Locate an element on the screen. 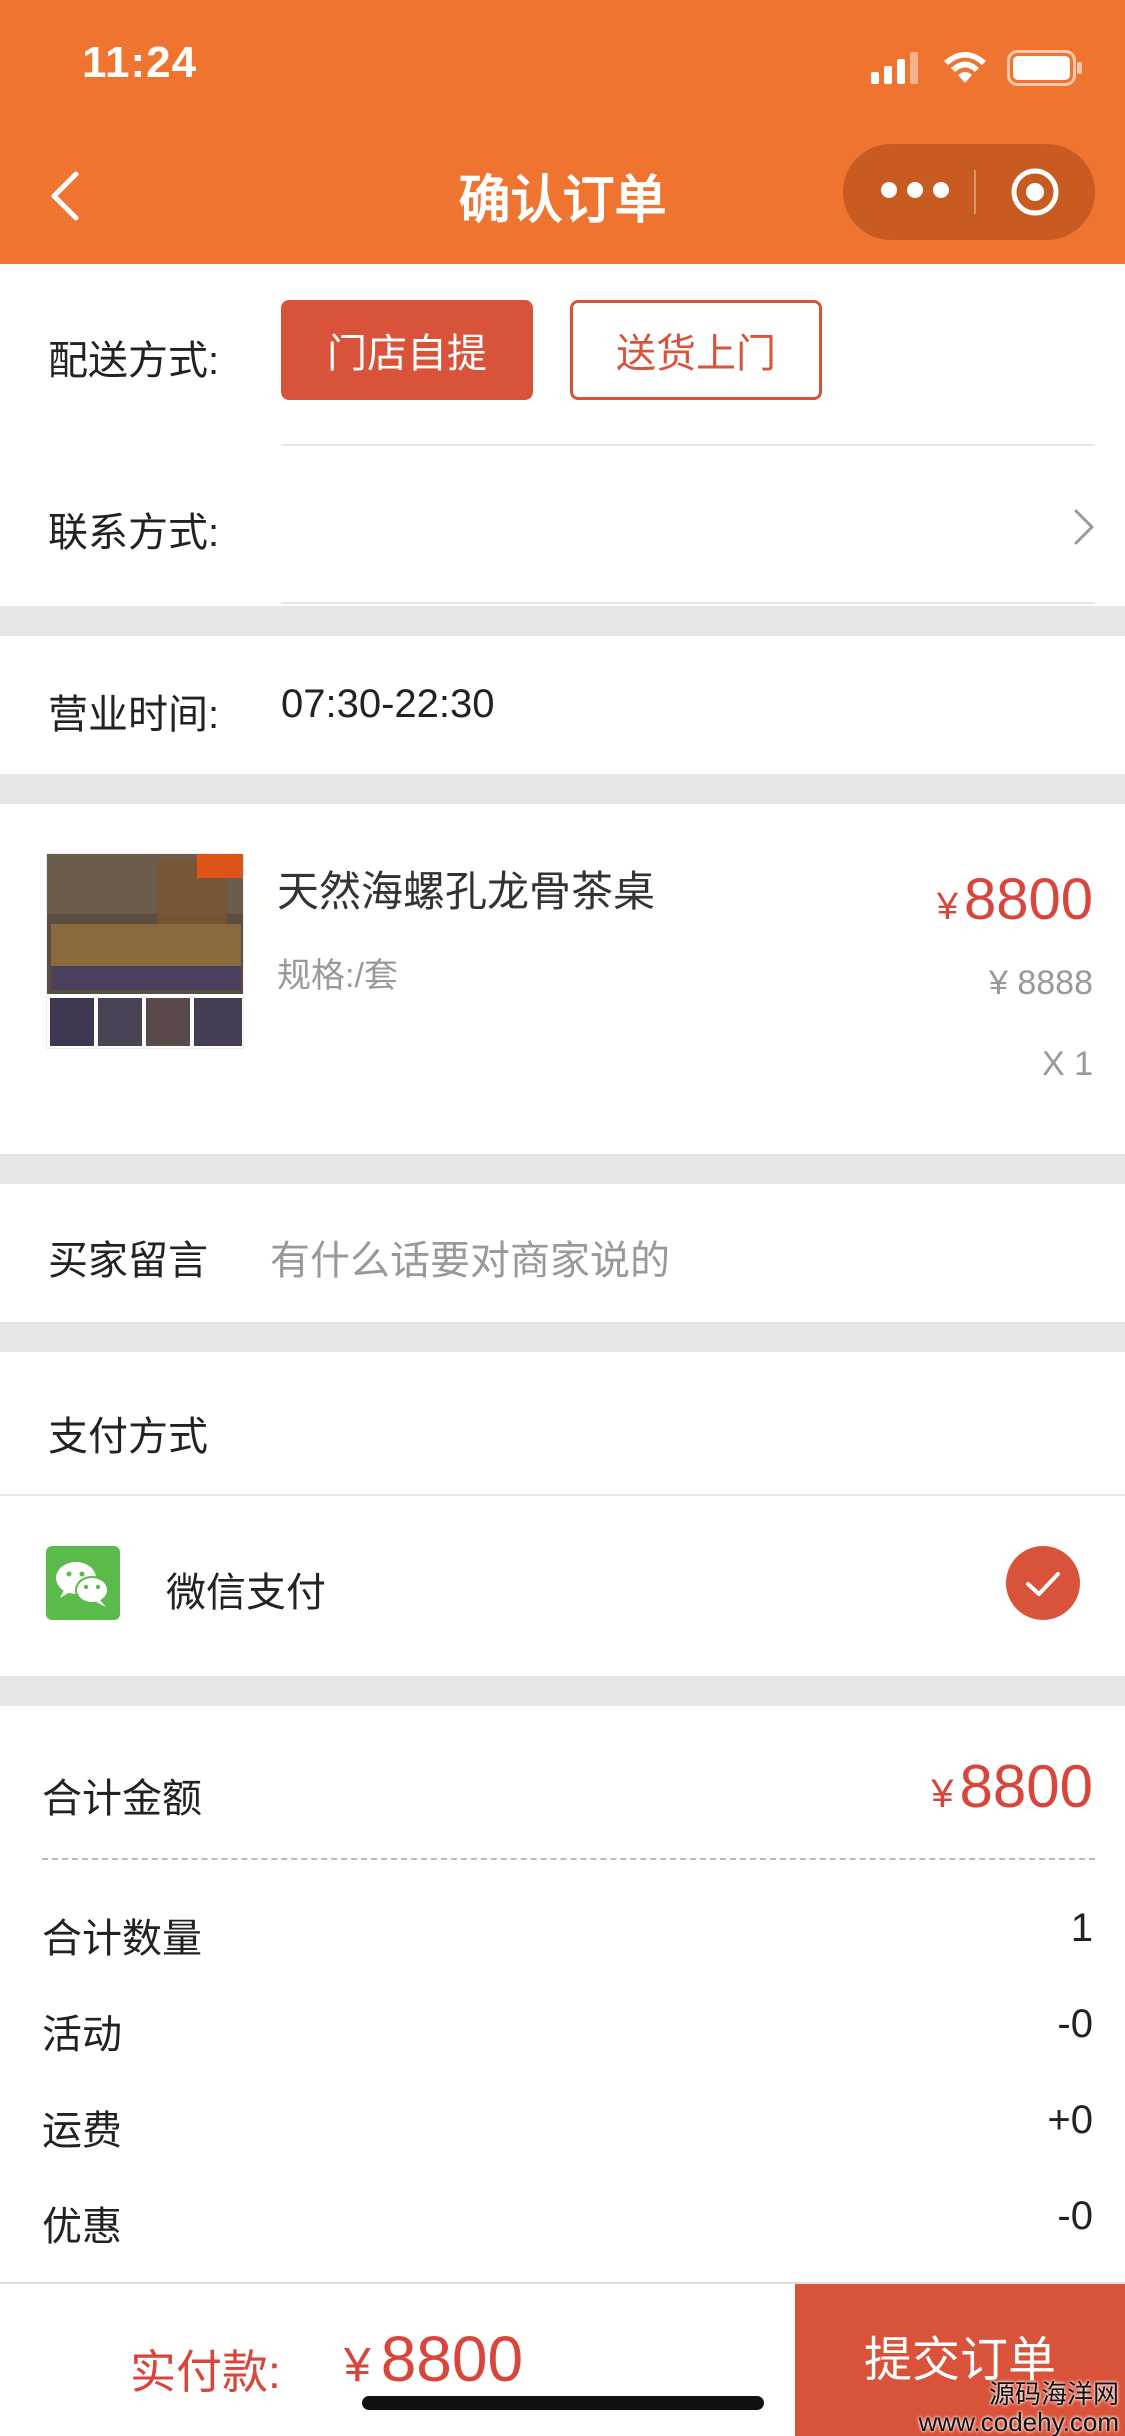 The height and width of the screenshot is (2436, 1125). original-price: ¥ 8888 is located at coordinates (1041, 983).